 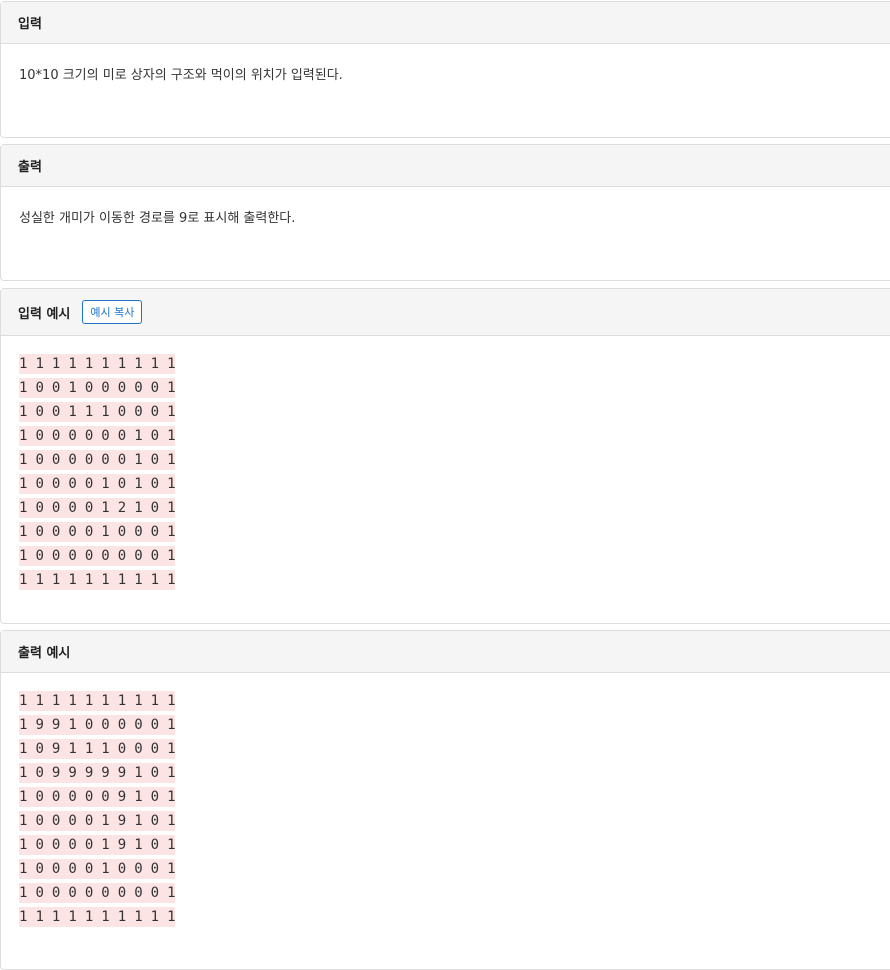 What do you see at coordinates (44, 314) in the screenshot?
I see `sample-input-title: 입력 예시` at bounding box center [44, 314].